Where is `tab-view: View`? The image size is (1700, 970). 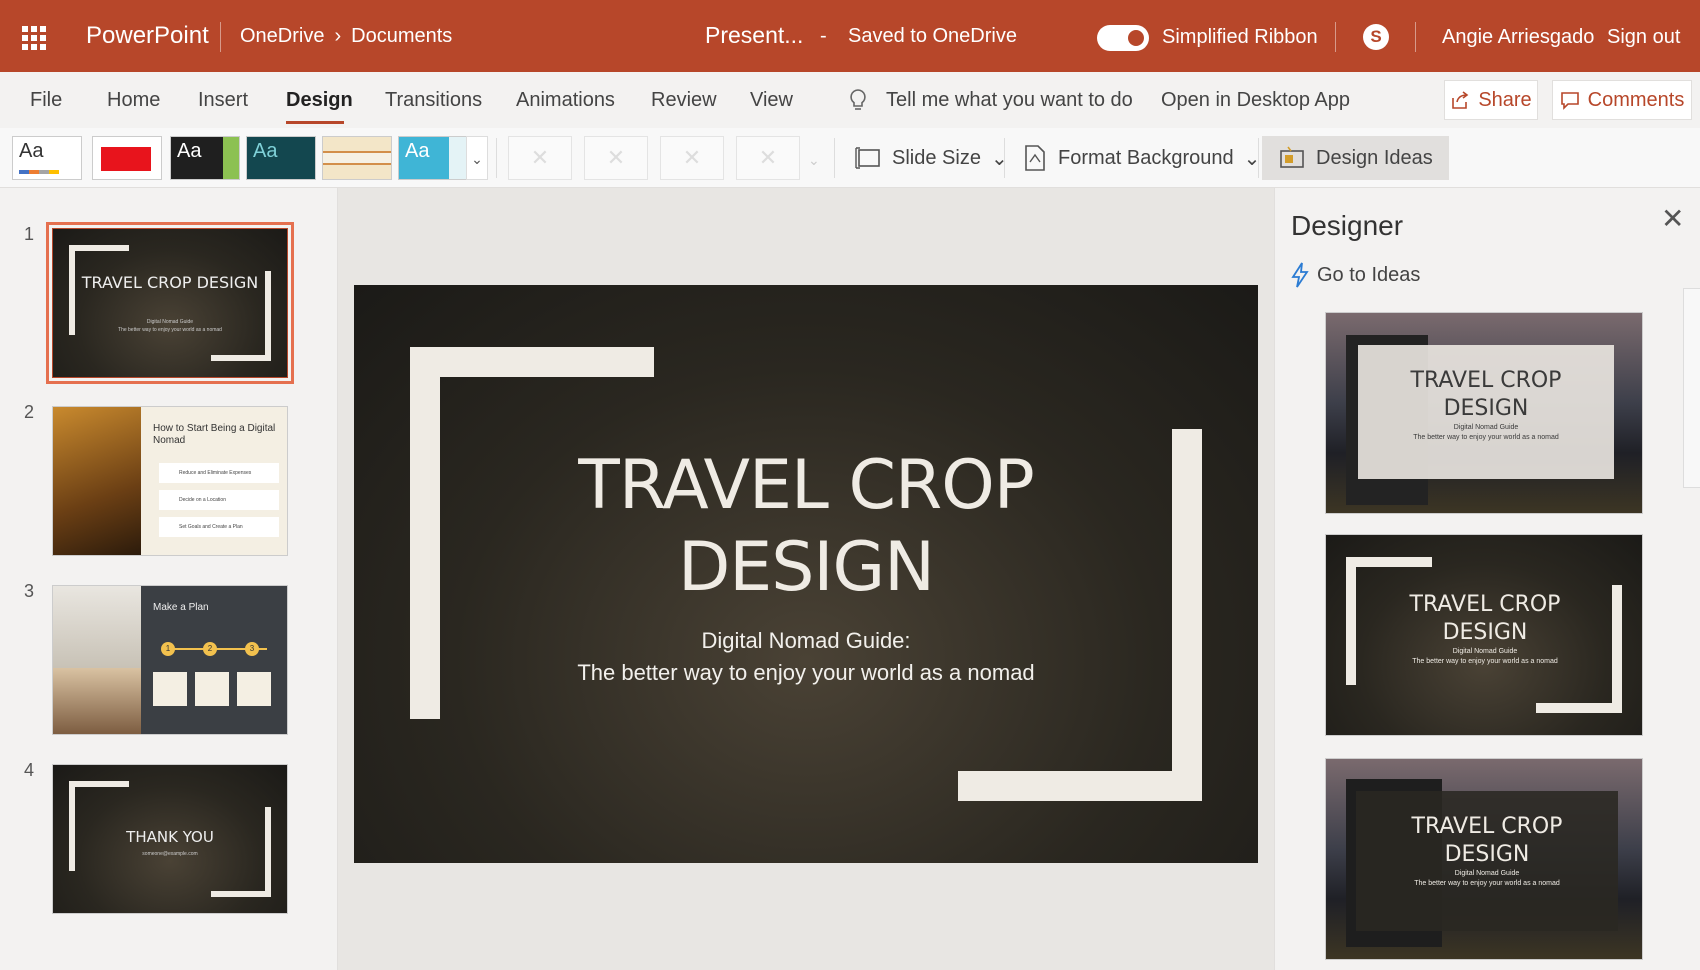
tab-view: View is located at coordinates (771, 100).